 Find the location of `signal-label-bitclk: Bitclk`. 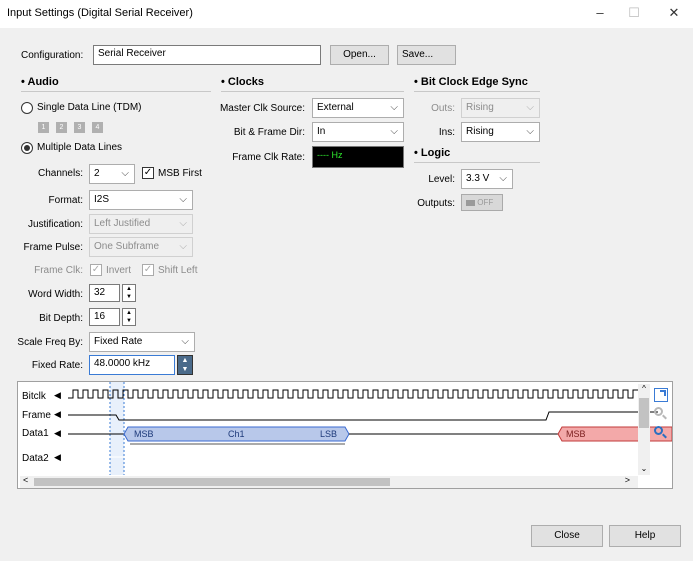

signal-label-bitclk: Bitclk is located at coordinates (34, 396).